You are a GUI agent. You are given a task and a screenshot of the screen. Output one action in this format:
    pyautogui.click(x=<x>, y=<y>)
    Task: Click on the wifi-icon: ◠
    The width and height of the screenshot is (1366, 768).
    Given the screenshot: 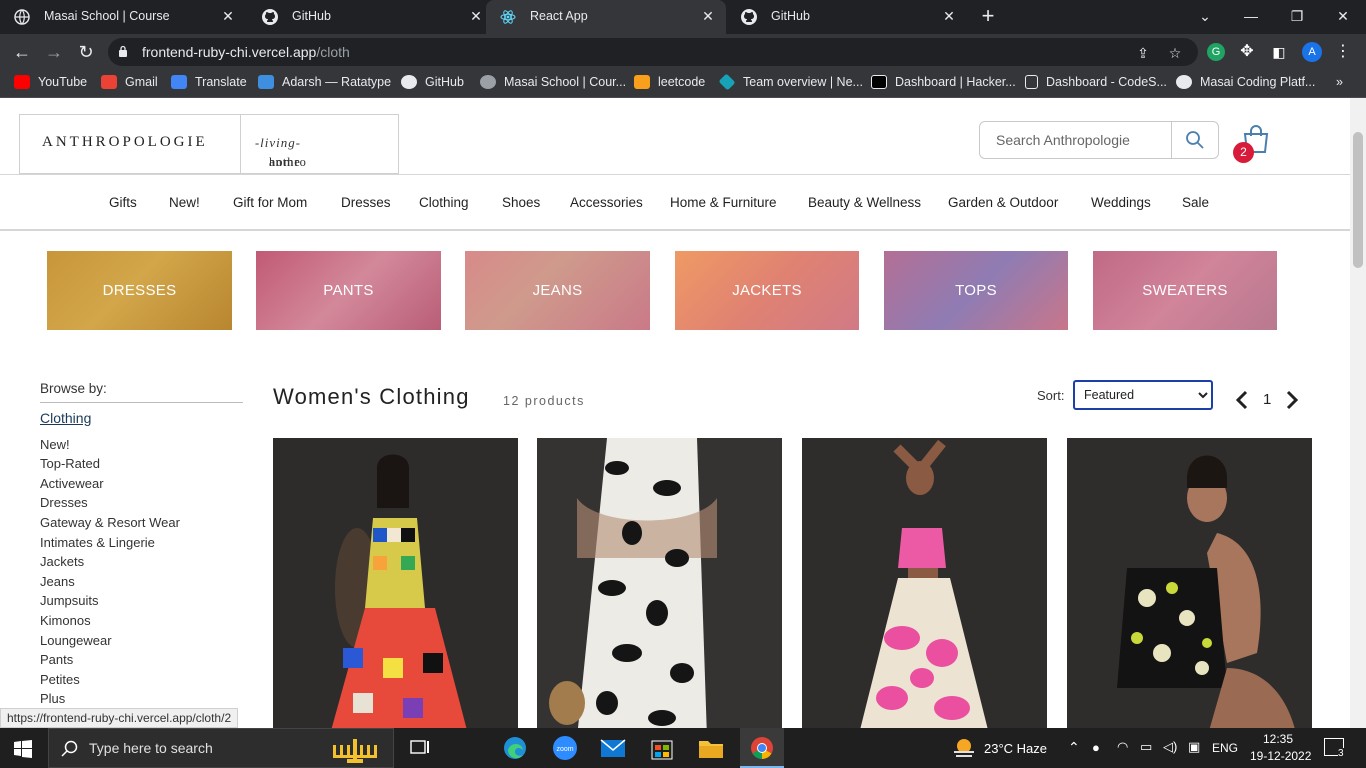 What is the action you would take?
    pyautogui.click(x=1122, y=747)
    